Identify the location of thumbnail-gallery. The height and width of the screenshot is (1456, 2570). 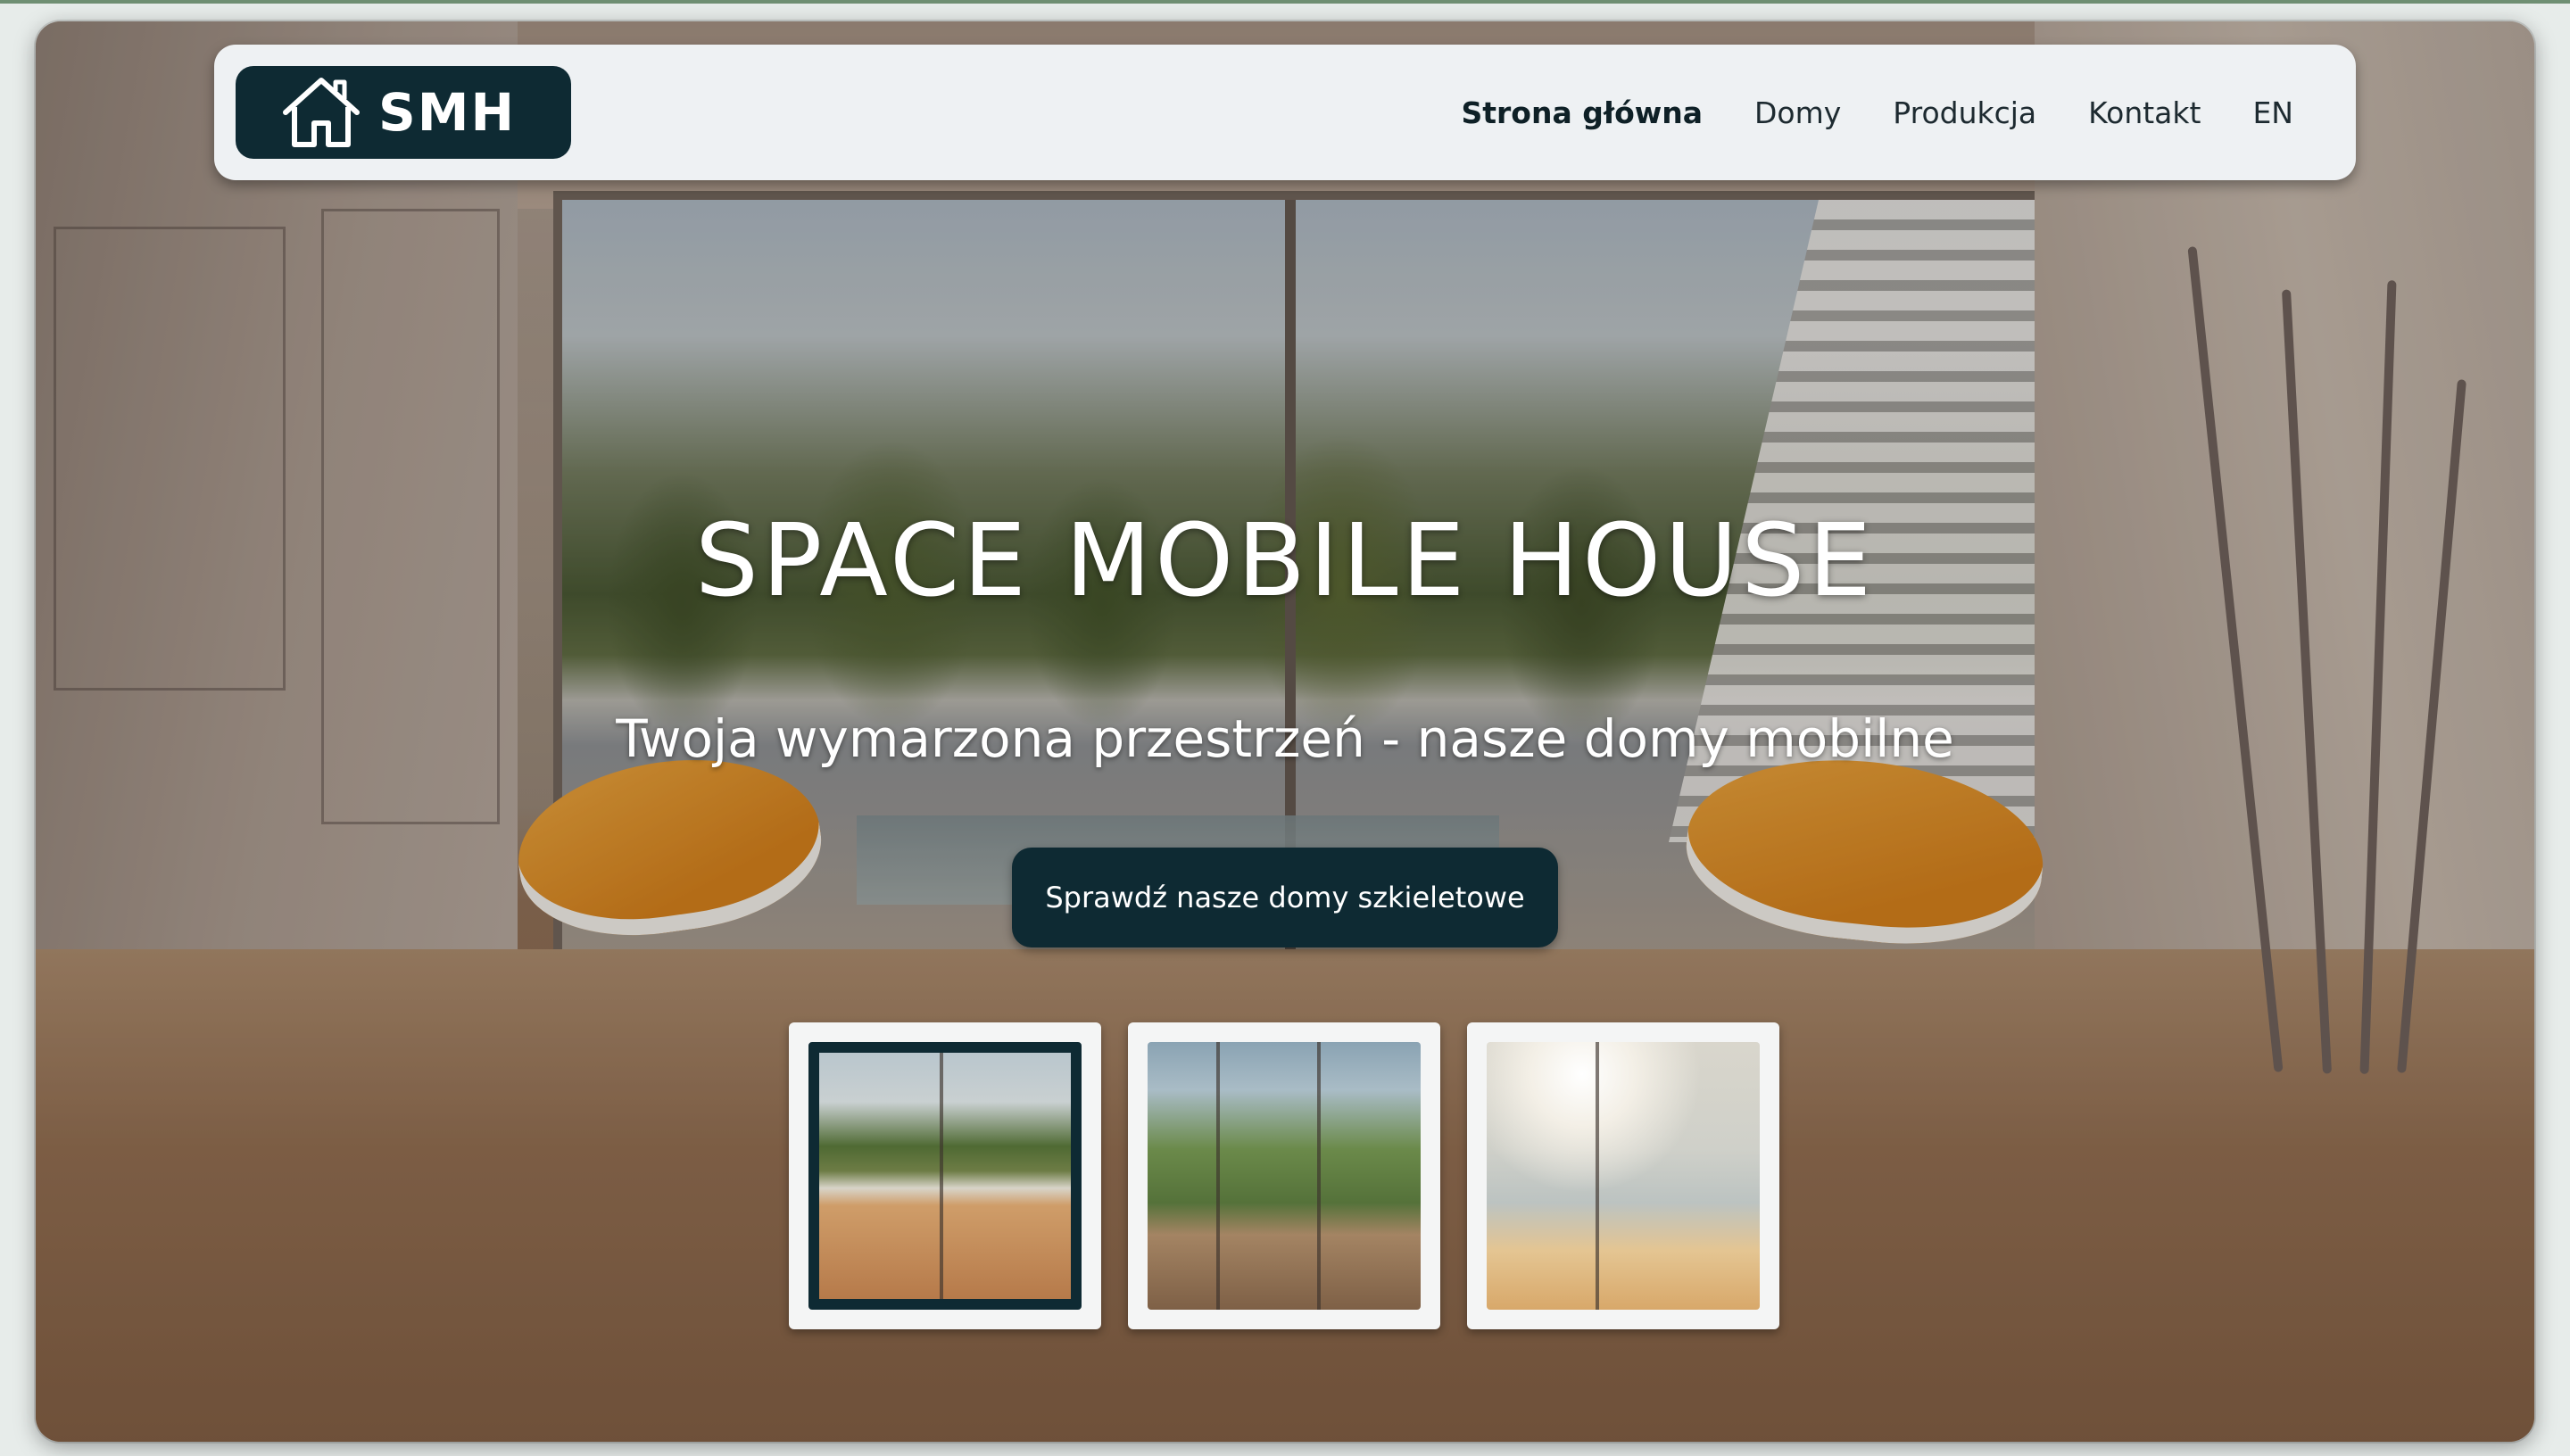
(1285, 1175).